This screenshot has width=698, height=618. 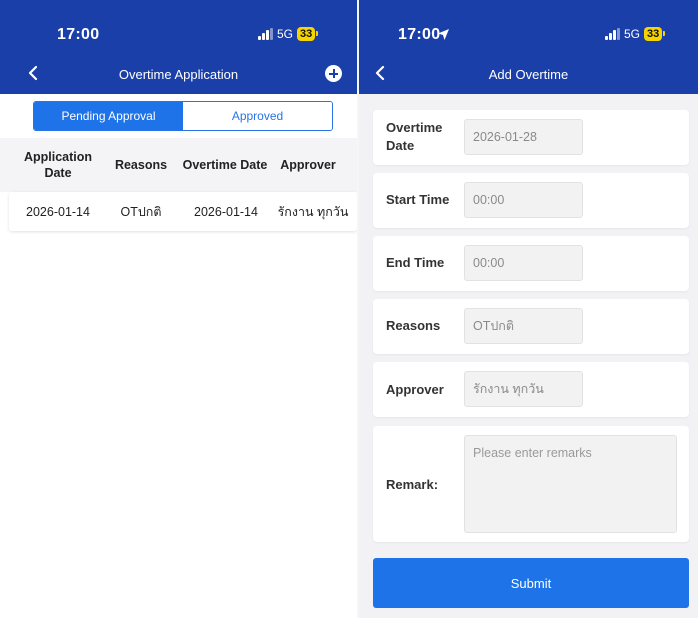 I want to click on remark-label: Remark:, so click(x=412, y=484).